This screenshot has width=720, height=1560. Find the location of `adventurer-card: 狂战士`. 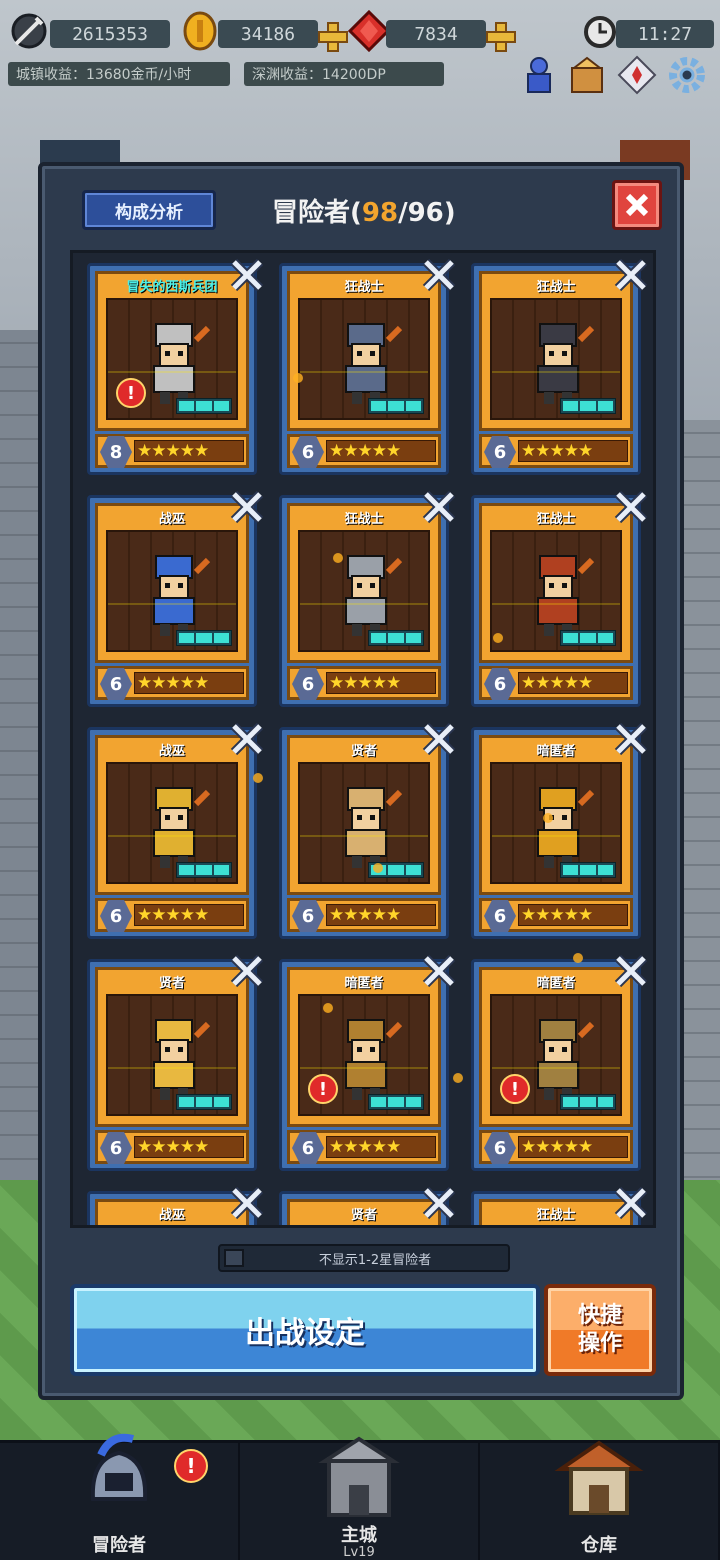

adventurer-card: 狂战士 is located at coordinates (559, 1205).